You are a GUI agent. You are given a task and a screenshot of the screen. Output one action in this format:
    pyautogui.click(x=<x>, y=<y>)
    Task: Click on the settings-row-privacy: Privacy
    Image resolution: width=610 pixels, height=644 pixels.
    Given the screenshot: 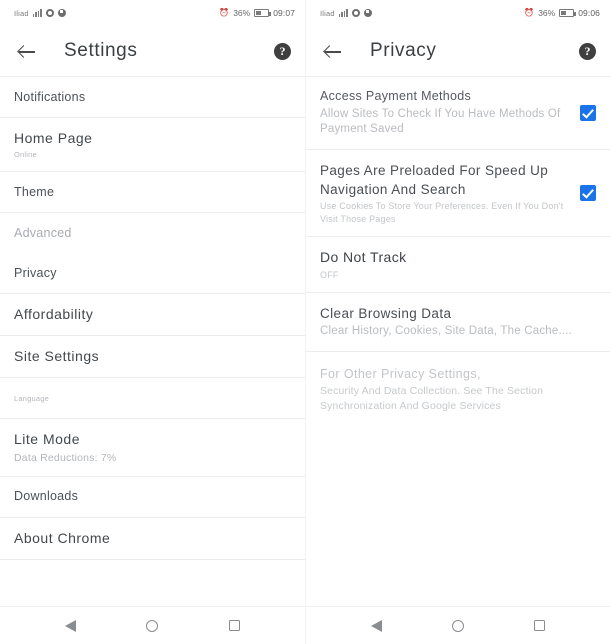 What is the action you would take?
    pyautogui.click(x=152, y=273)
    